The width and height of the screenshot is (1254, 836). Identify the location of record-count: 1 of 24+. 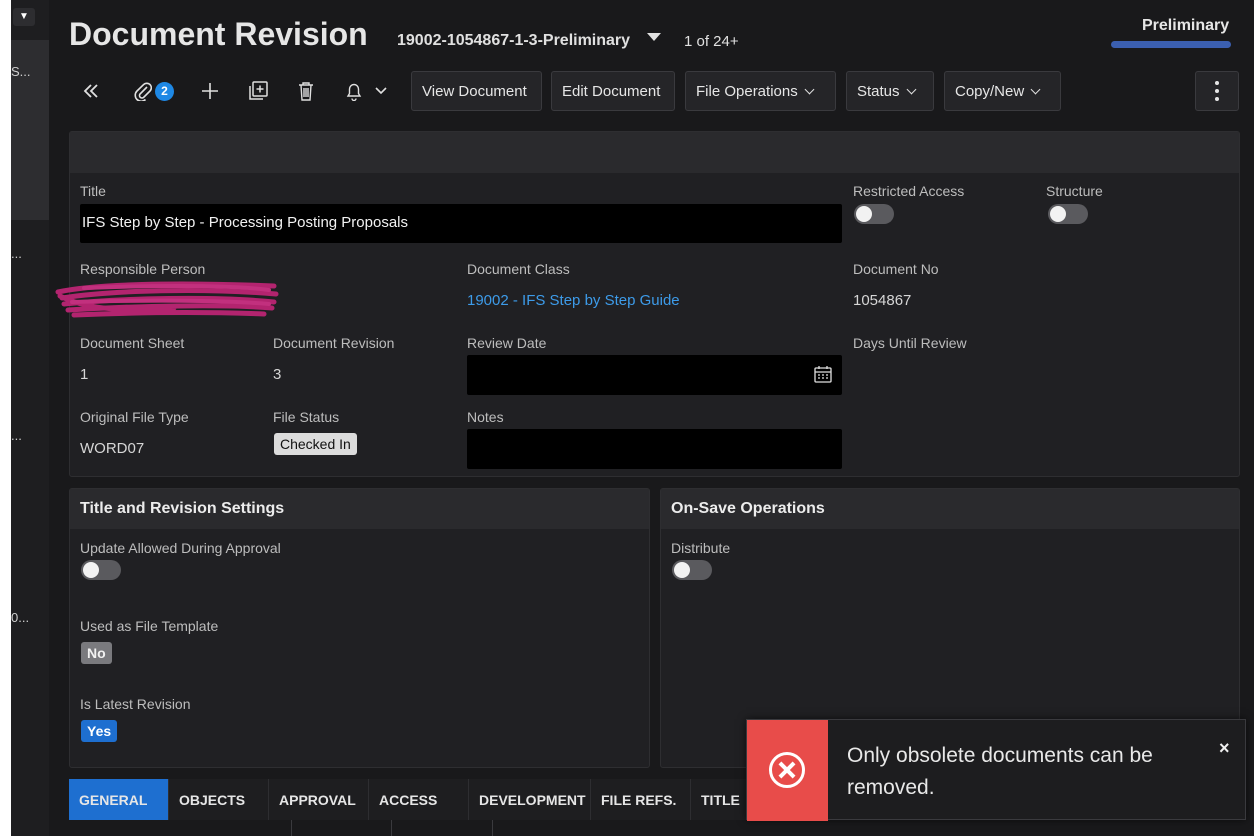
(711, 41).